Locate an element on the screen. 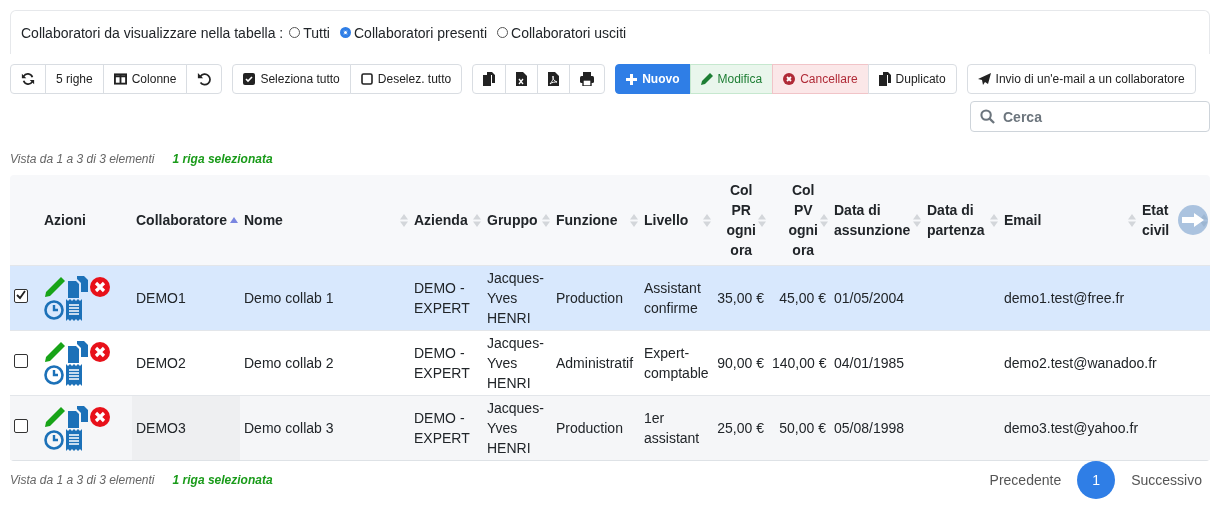 The image size is (1220, 521). table-cell: DEMO3 is located at coordinates (161, 428).